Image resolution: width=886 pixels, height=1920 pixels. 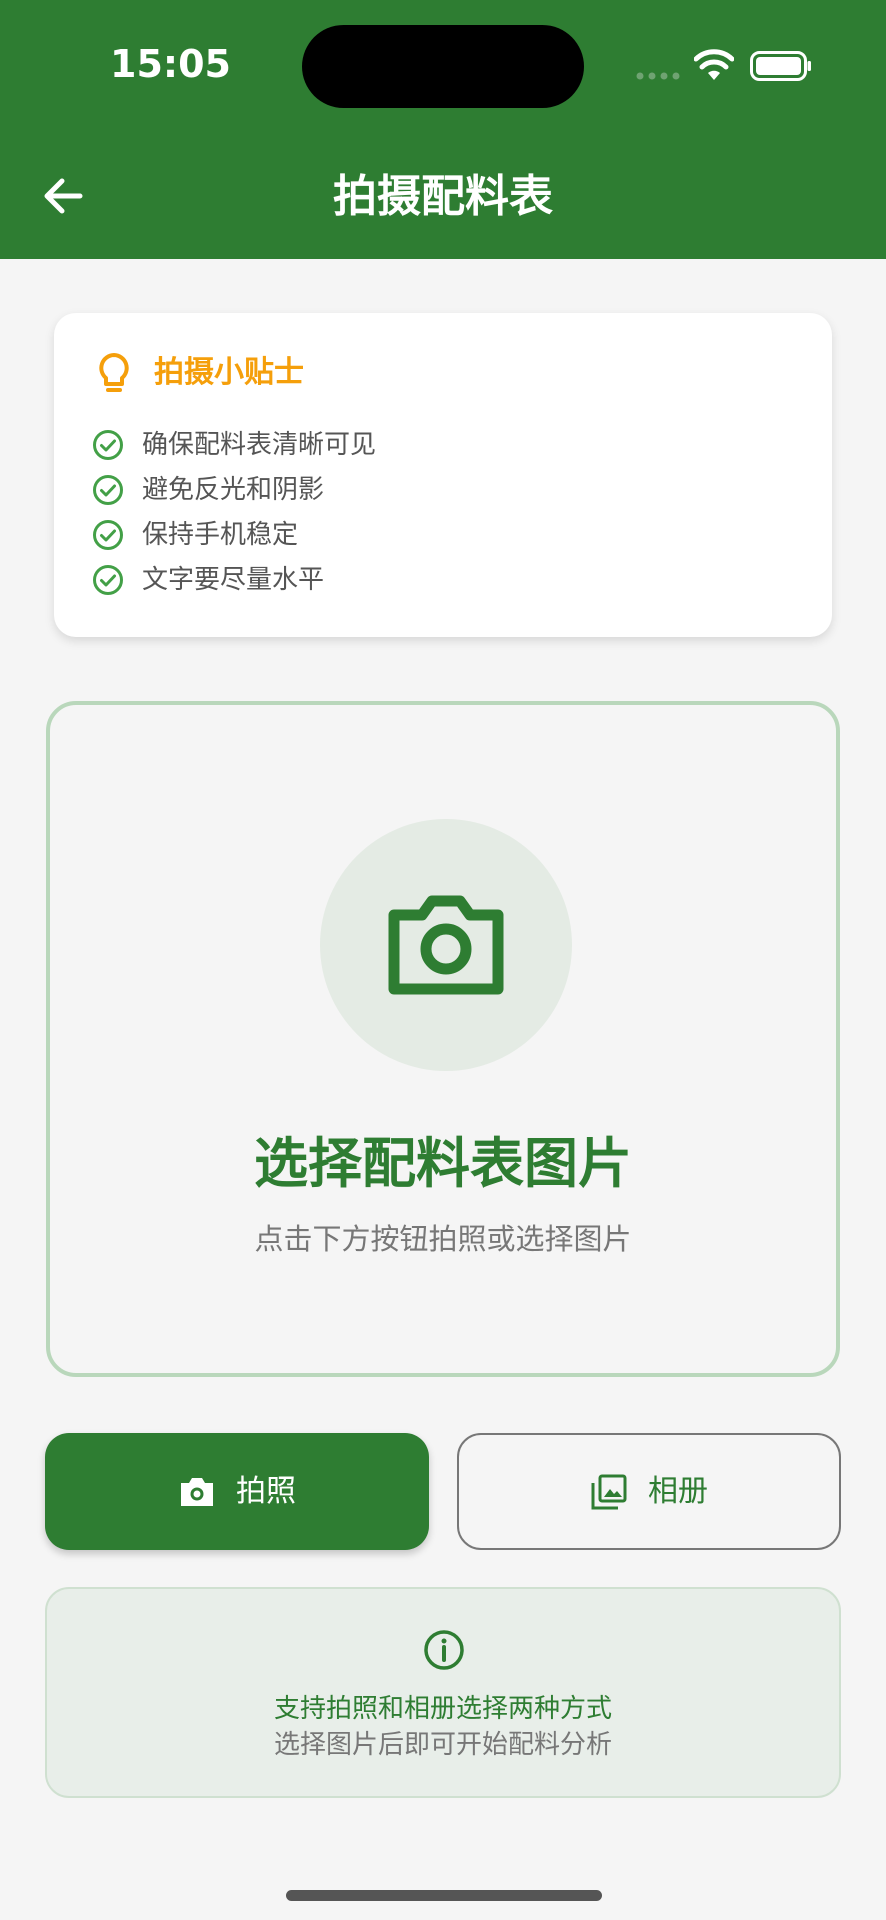 What do you see at coordinates (780, 66) in the screenshot?
I see `battery-icon` at bounding box center [780, 66].